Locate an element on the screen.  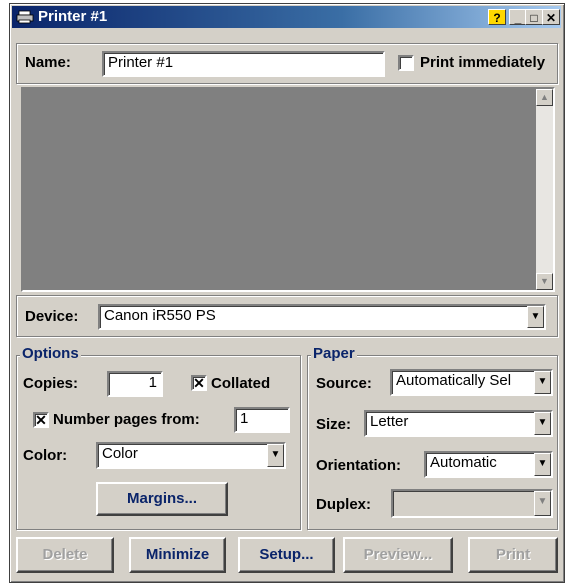
size-label: Size: is located at coordinates (334, 424).